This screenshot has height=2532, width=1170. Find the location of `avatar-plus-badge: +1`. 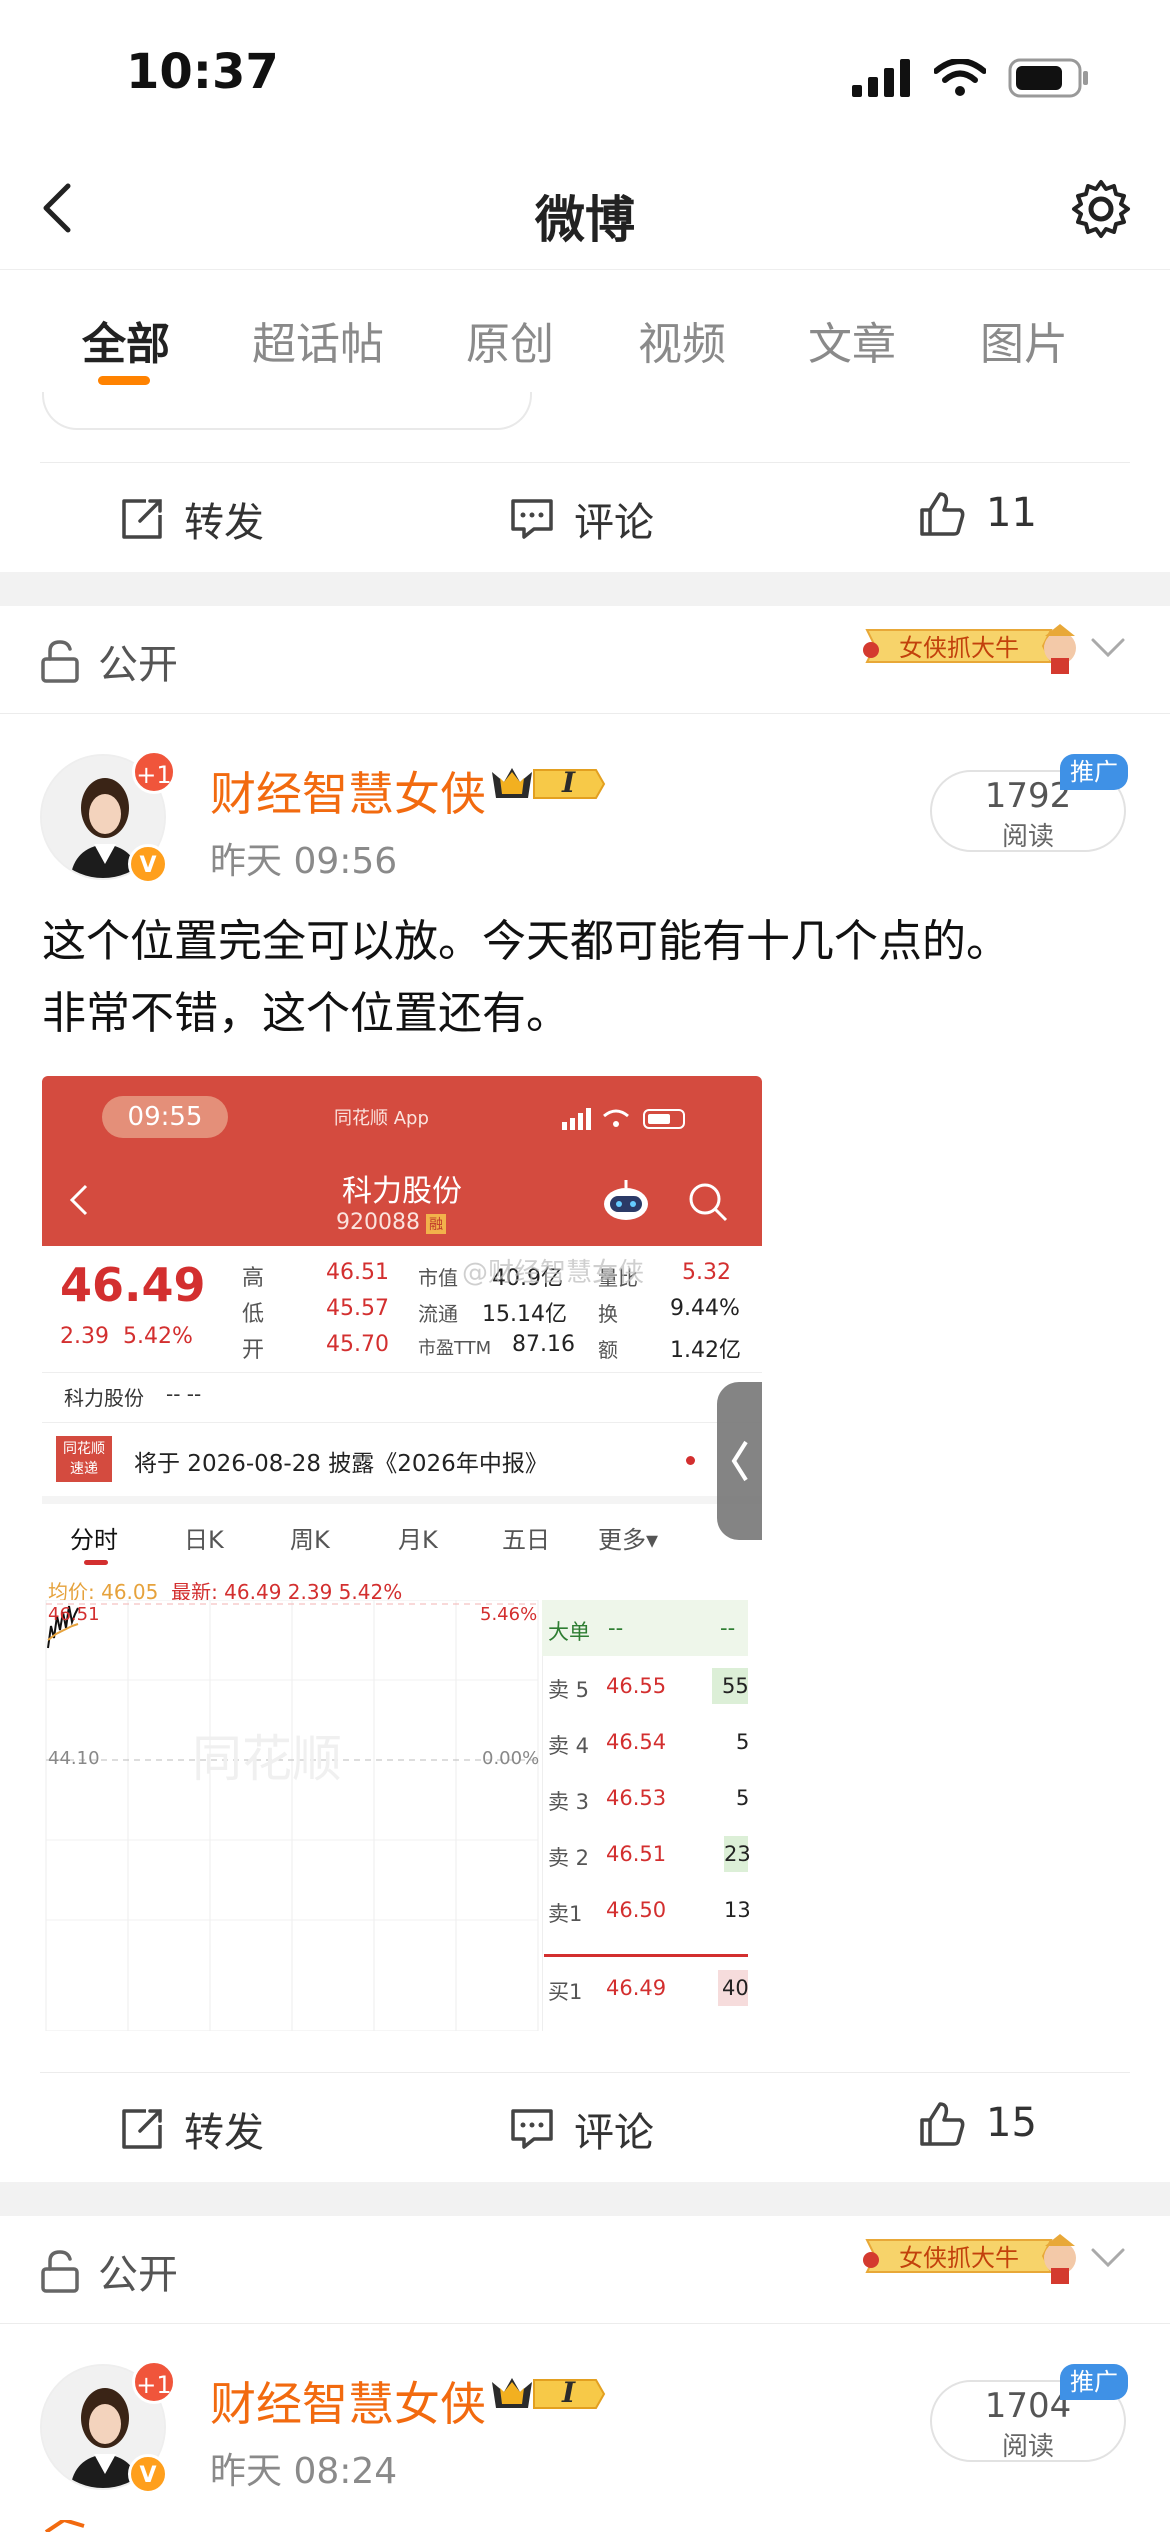

avatar-plus-badge: +1 is located at coordinates (154, 772).